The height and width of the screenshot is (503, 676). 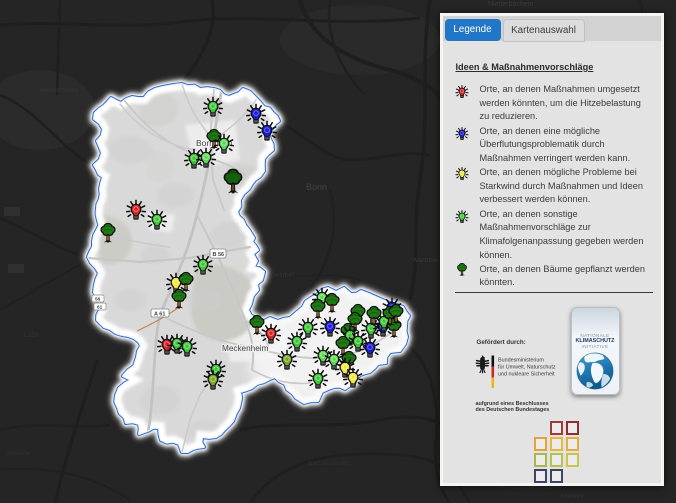 What do you see at coordinates (59, 90) in the screenshot?
I see `svg-text: Heimerzheim` at bounding box center [59, 90].